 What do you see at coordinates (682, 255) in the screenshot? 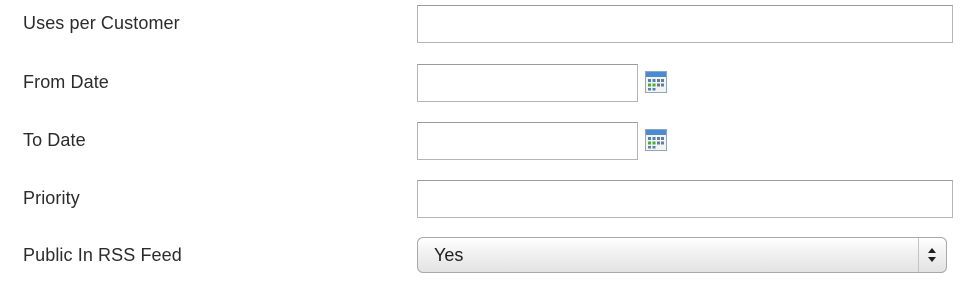
I see `public-in-rss-feed-select: Yes` at bounding box center [682, 255].